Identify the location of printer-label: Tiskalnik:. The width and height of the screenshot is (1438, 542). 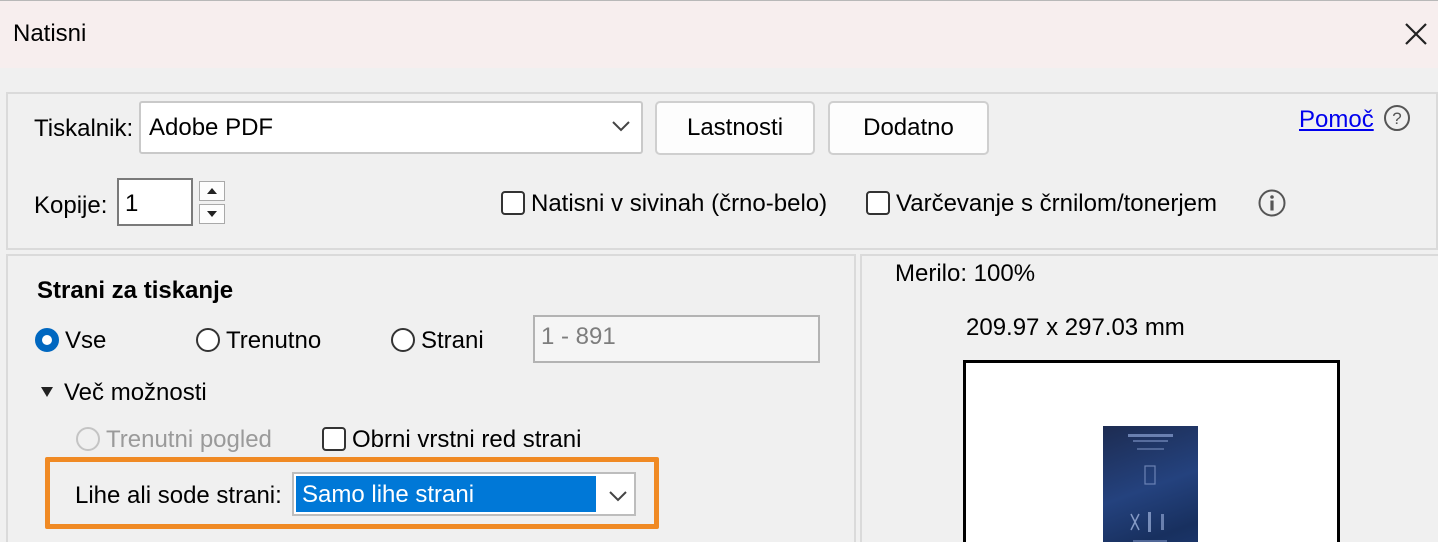
(84, 128).